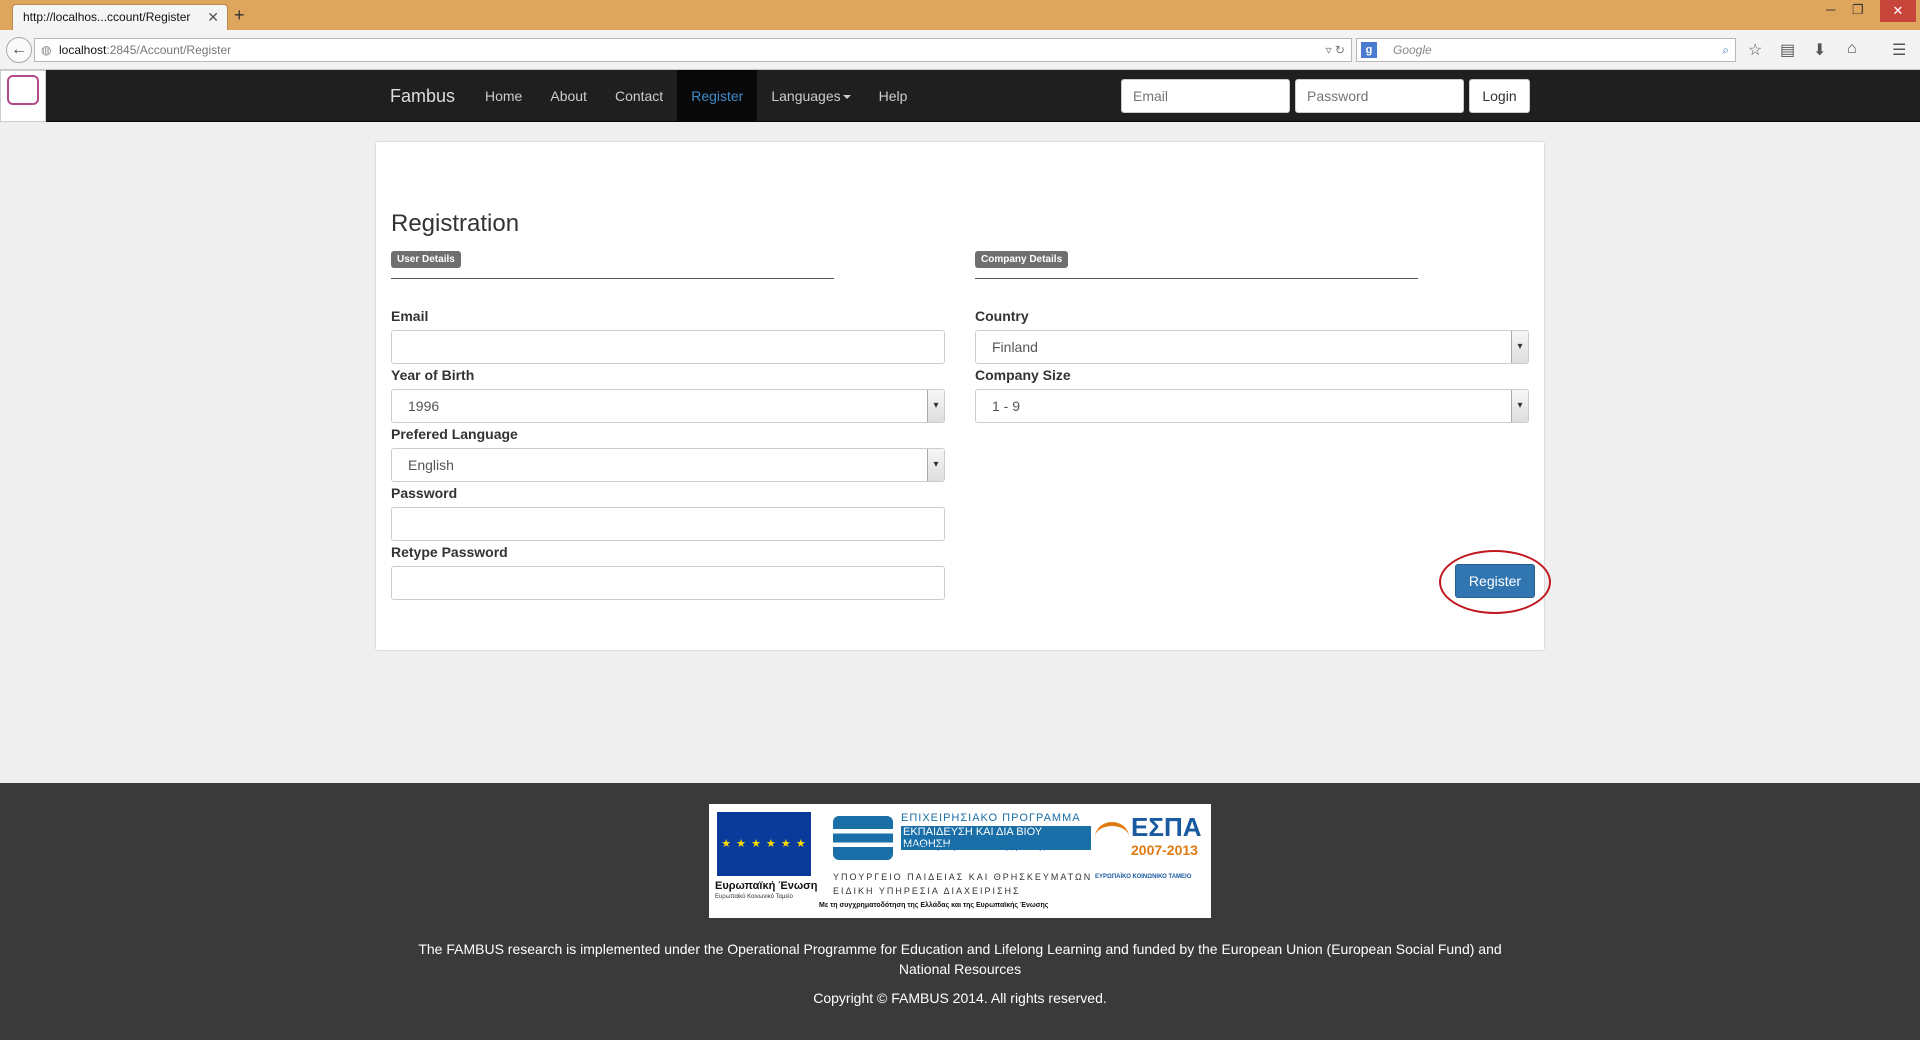 This screenshot has height=1040, width=1920. What do you see at coordinates (1112, 837) in the screenshot?
I see `espa-swoosh-icon` at bounding box center [1112, 837].